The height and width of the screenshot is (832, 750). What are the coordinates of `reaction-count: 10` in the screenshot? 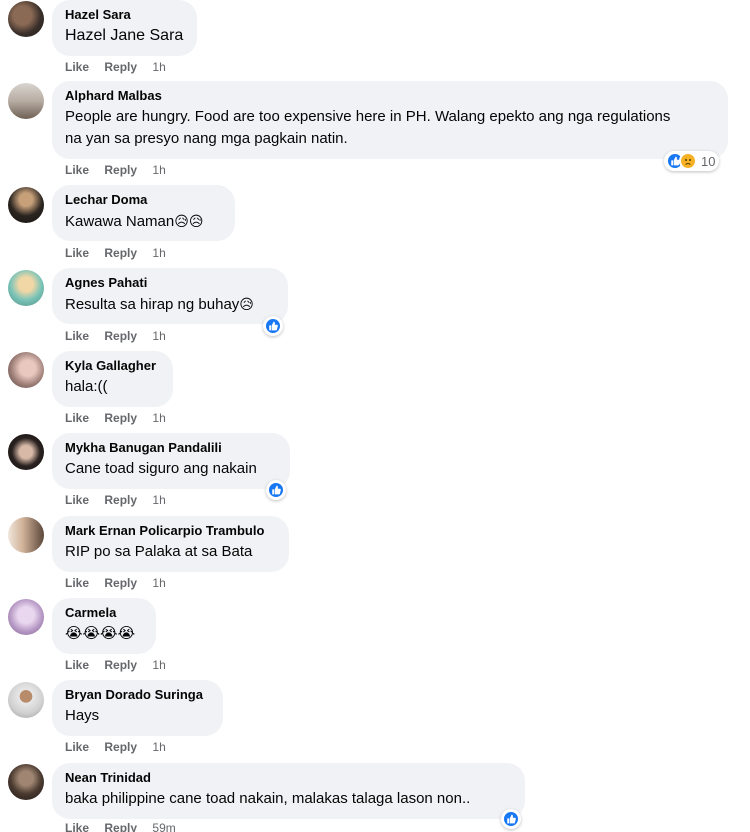 It's located at (708, 161).